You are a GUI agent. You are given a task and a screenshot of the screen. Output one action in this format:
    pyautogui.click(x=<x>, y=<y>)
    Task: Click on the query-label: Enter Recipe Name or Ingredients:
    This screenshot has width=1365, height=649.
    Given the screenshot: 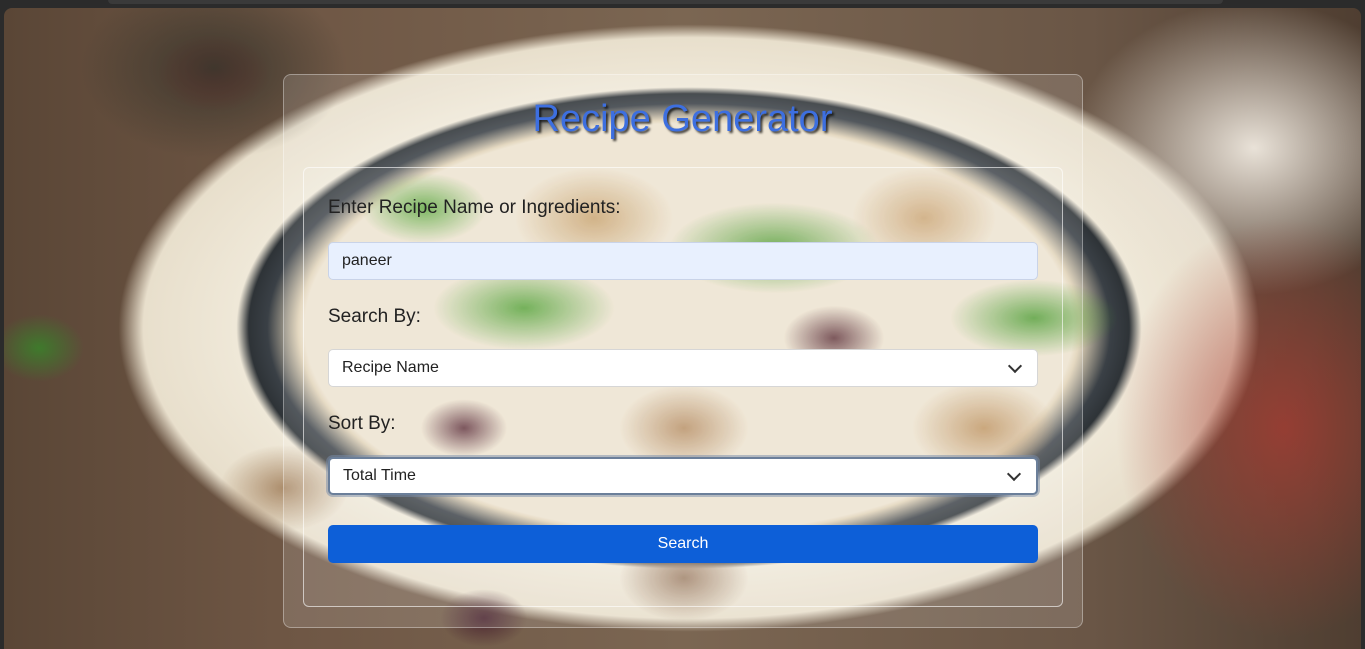 What is the action you would take?
    pyautogui.click(x=474, y=207)
    